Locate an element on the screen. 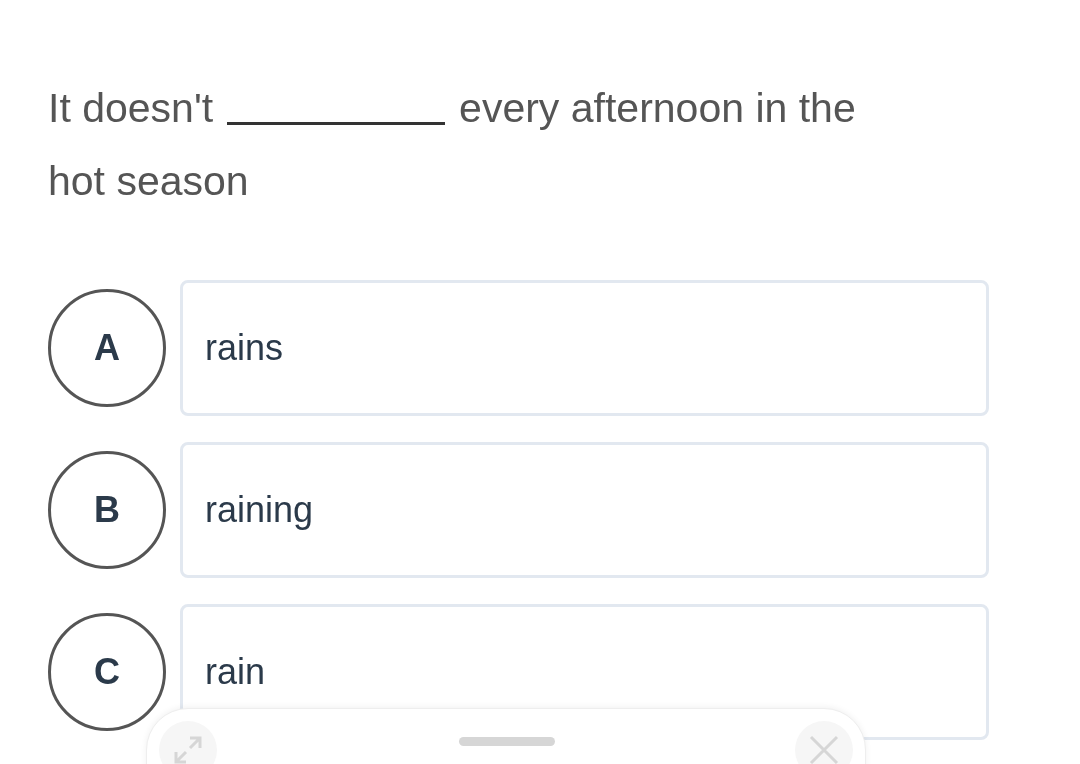 The image size is (1080, 764). expand-icon is located at coordinates (188, 749).